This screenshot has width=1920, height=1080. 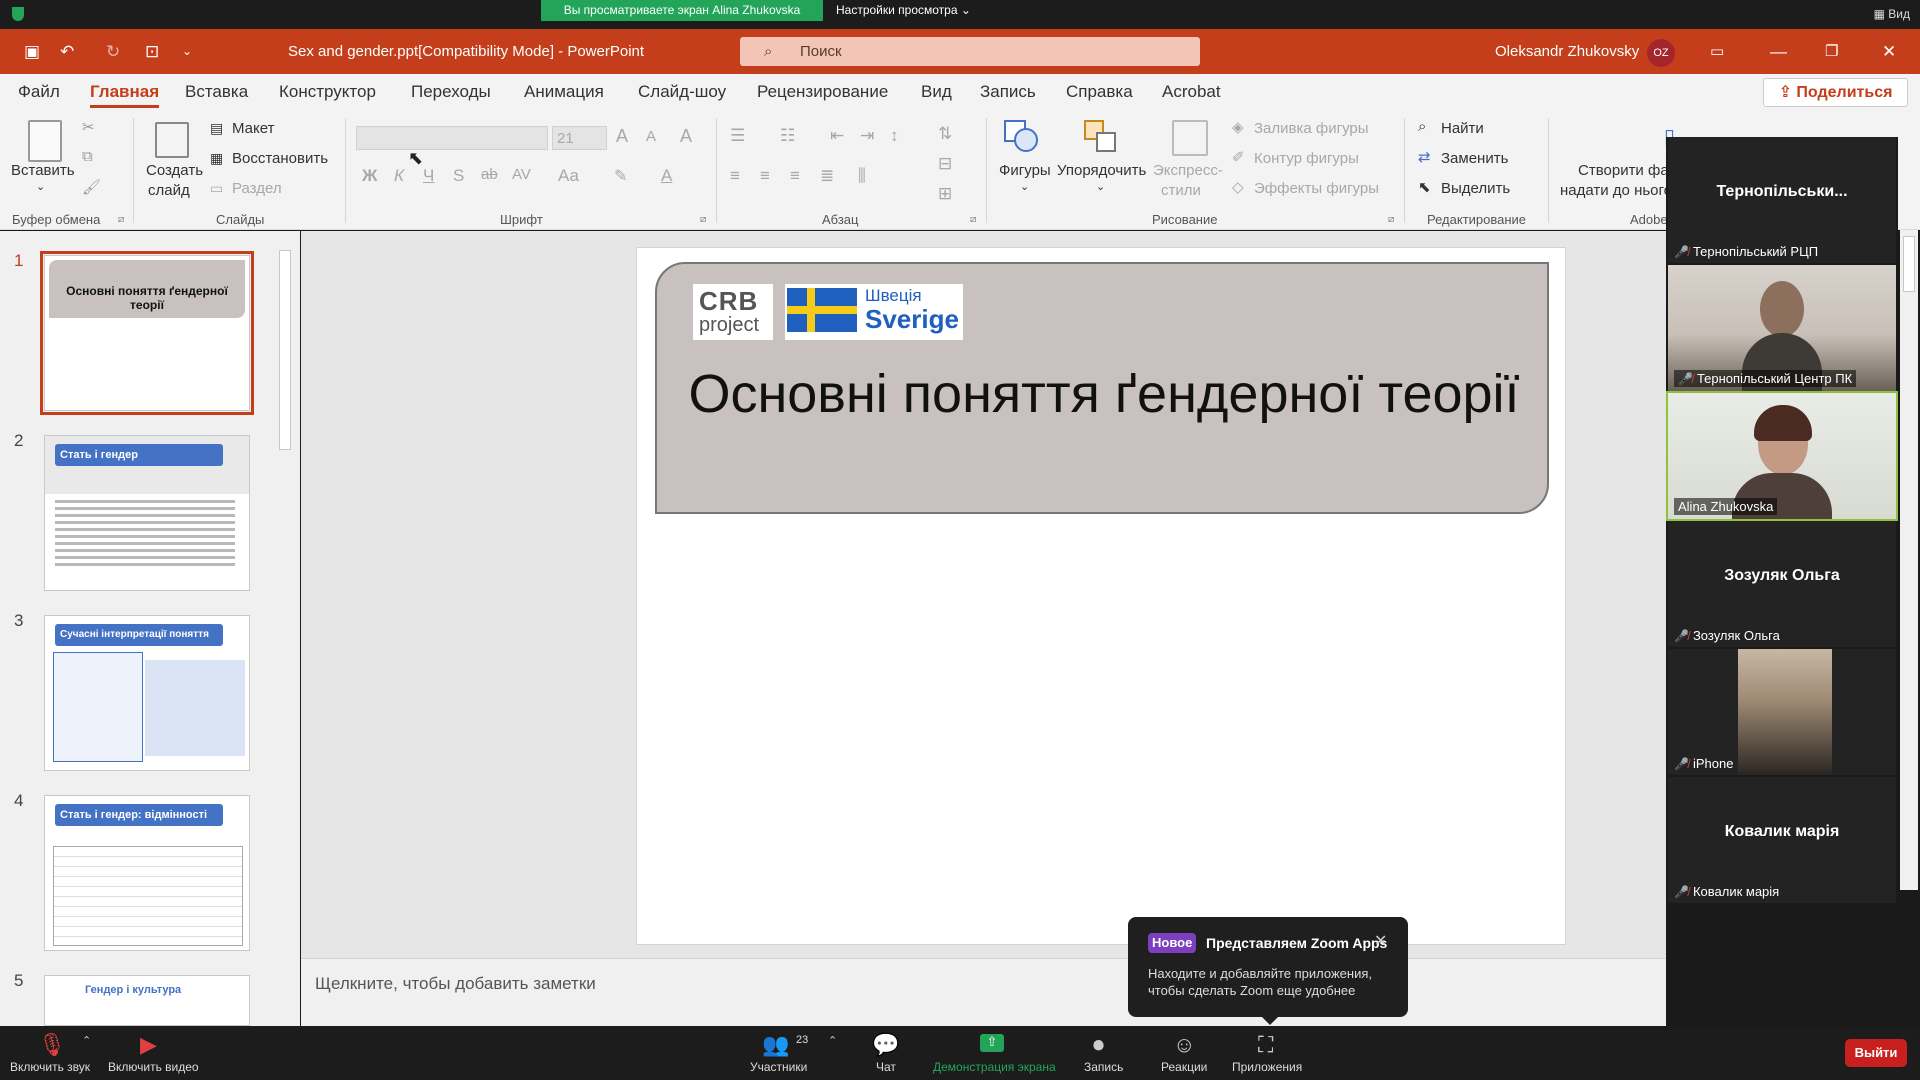 I want to click on grow-font-icon: A, so click(x=622, y=136).